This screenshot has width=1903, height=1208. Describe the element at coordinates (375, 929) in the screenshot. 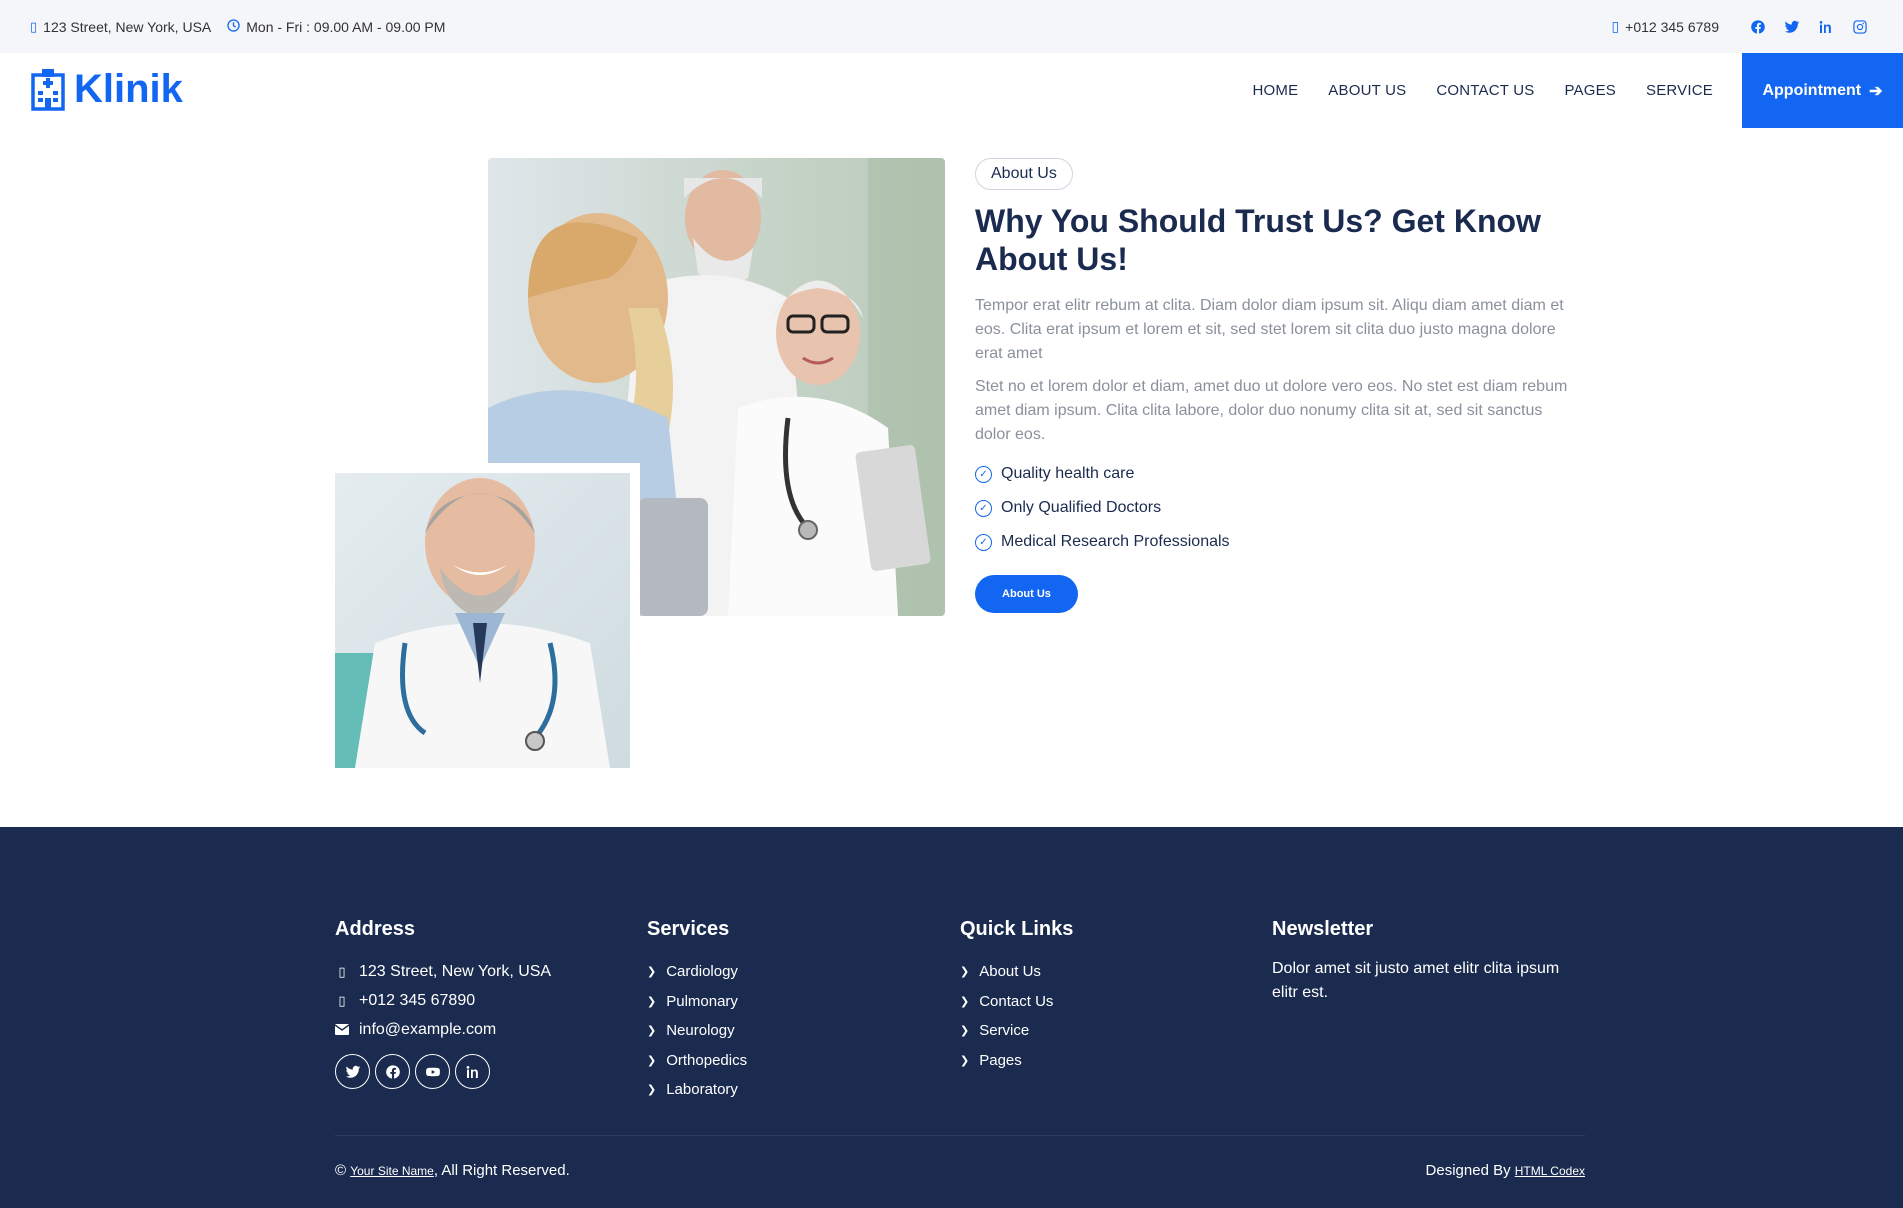

I see `footer-address-heading: Address` at that location.